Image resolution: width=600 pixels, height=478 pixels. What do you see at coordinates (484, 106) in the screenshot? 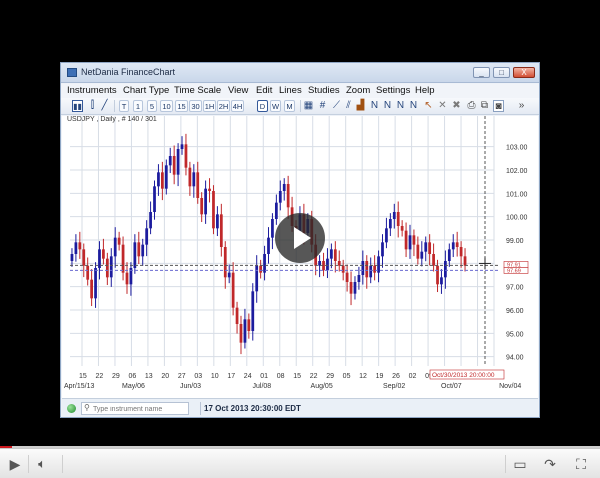
I see `copy-icon: ⧉` at bounding box center [484, 106].